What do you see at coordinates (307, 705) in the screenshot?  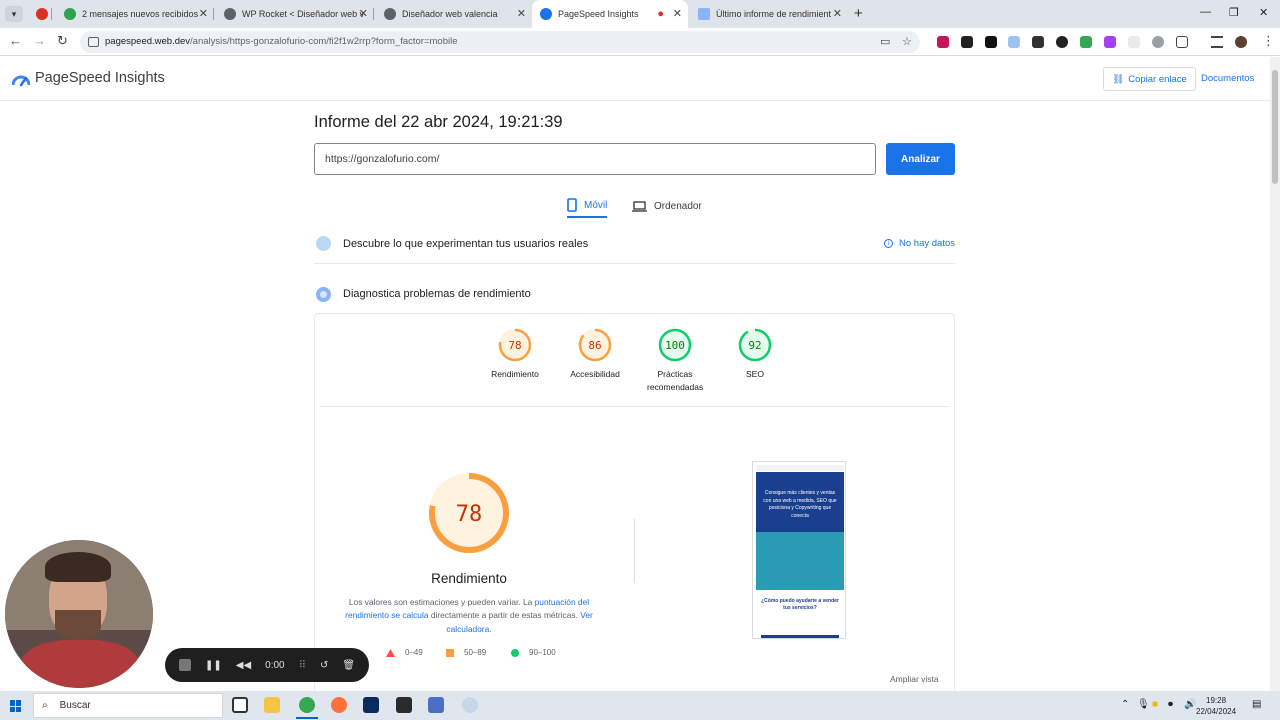 I see `chrome-icon` at bounding box center [307, 705].